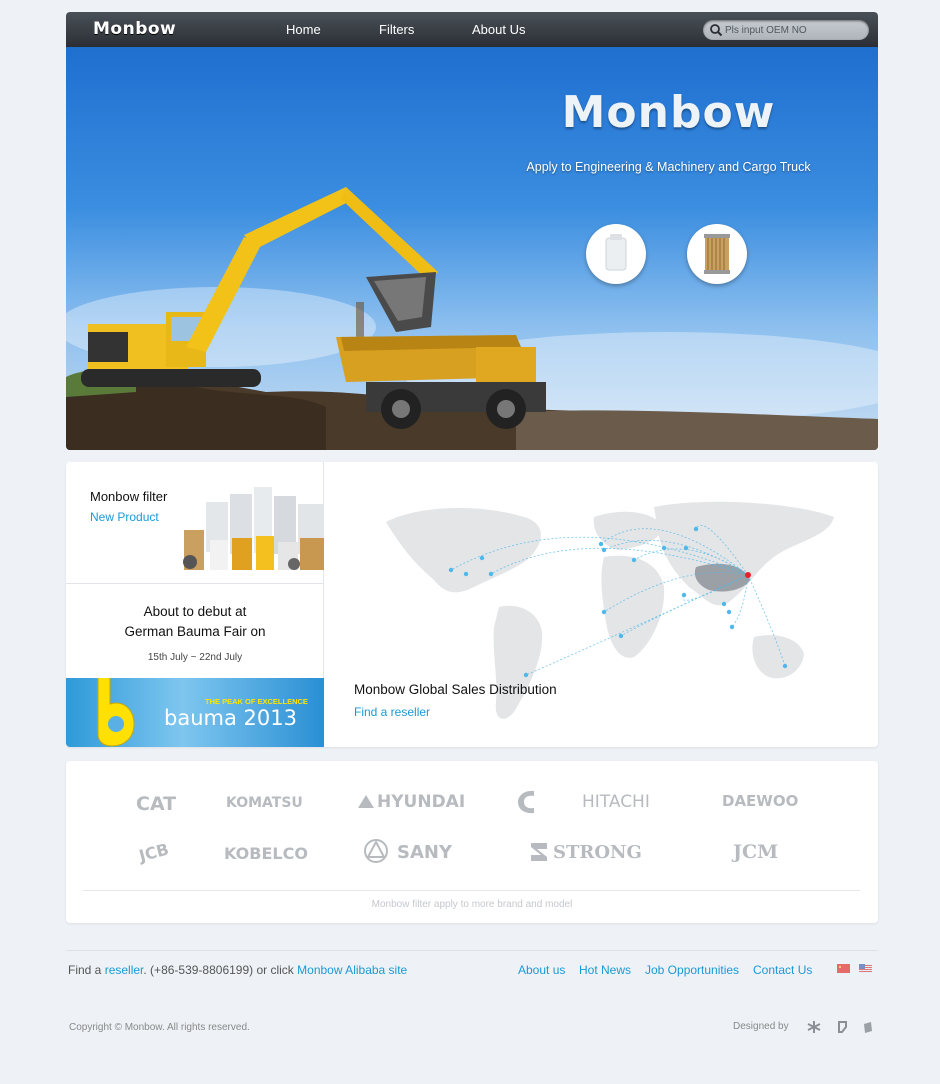  I want to click on find-reseller-link: Find a reseller, so click(392, 712).